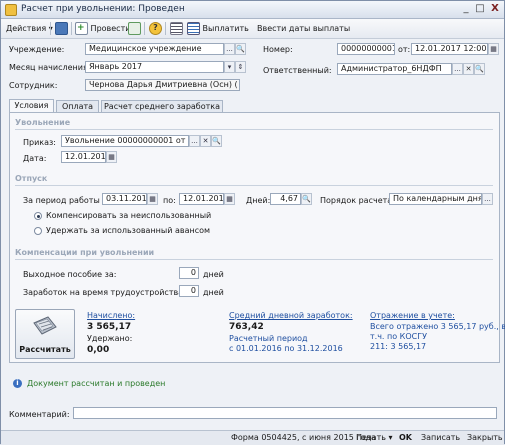 This screenshot has width=505, height=445. Describe the element at coordinates (124, 199) in the screenshot. I see `period-from-field: 03.11.2016` at that location.